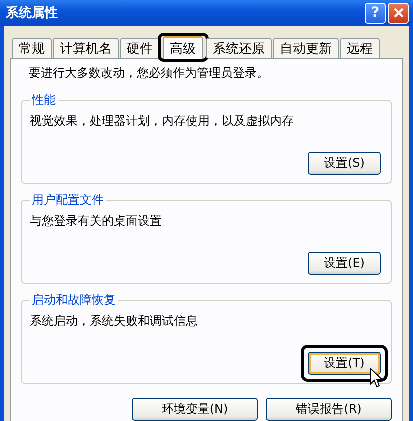 Image resolution: width=413 pixels, height=421 pixels. Describe the element at coordinates (68, 200) in the screenshot. I see `group-title: 用户配置文件` at that location.